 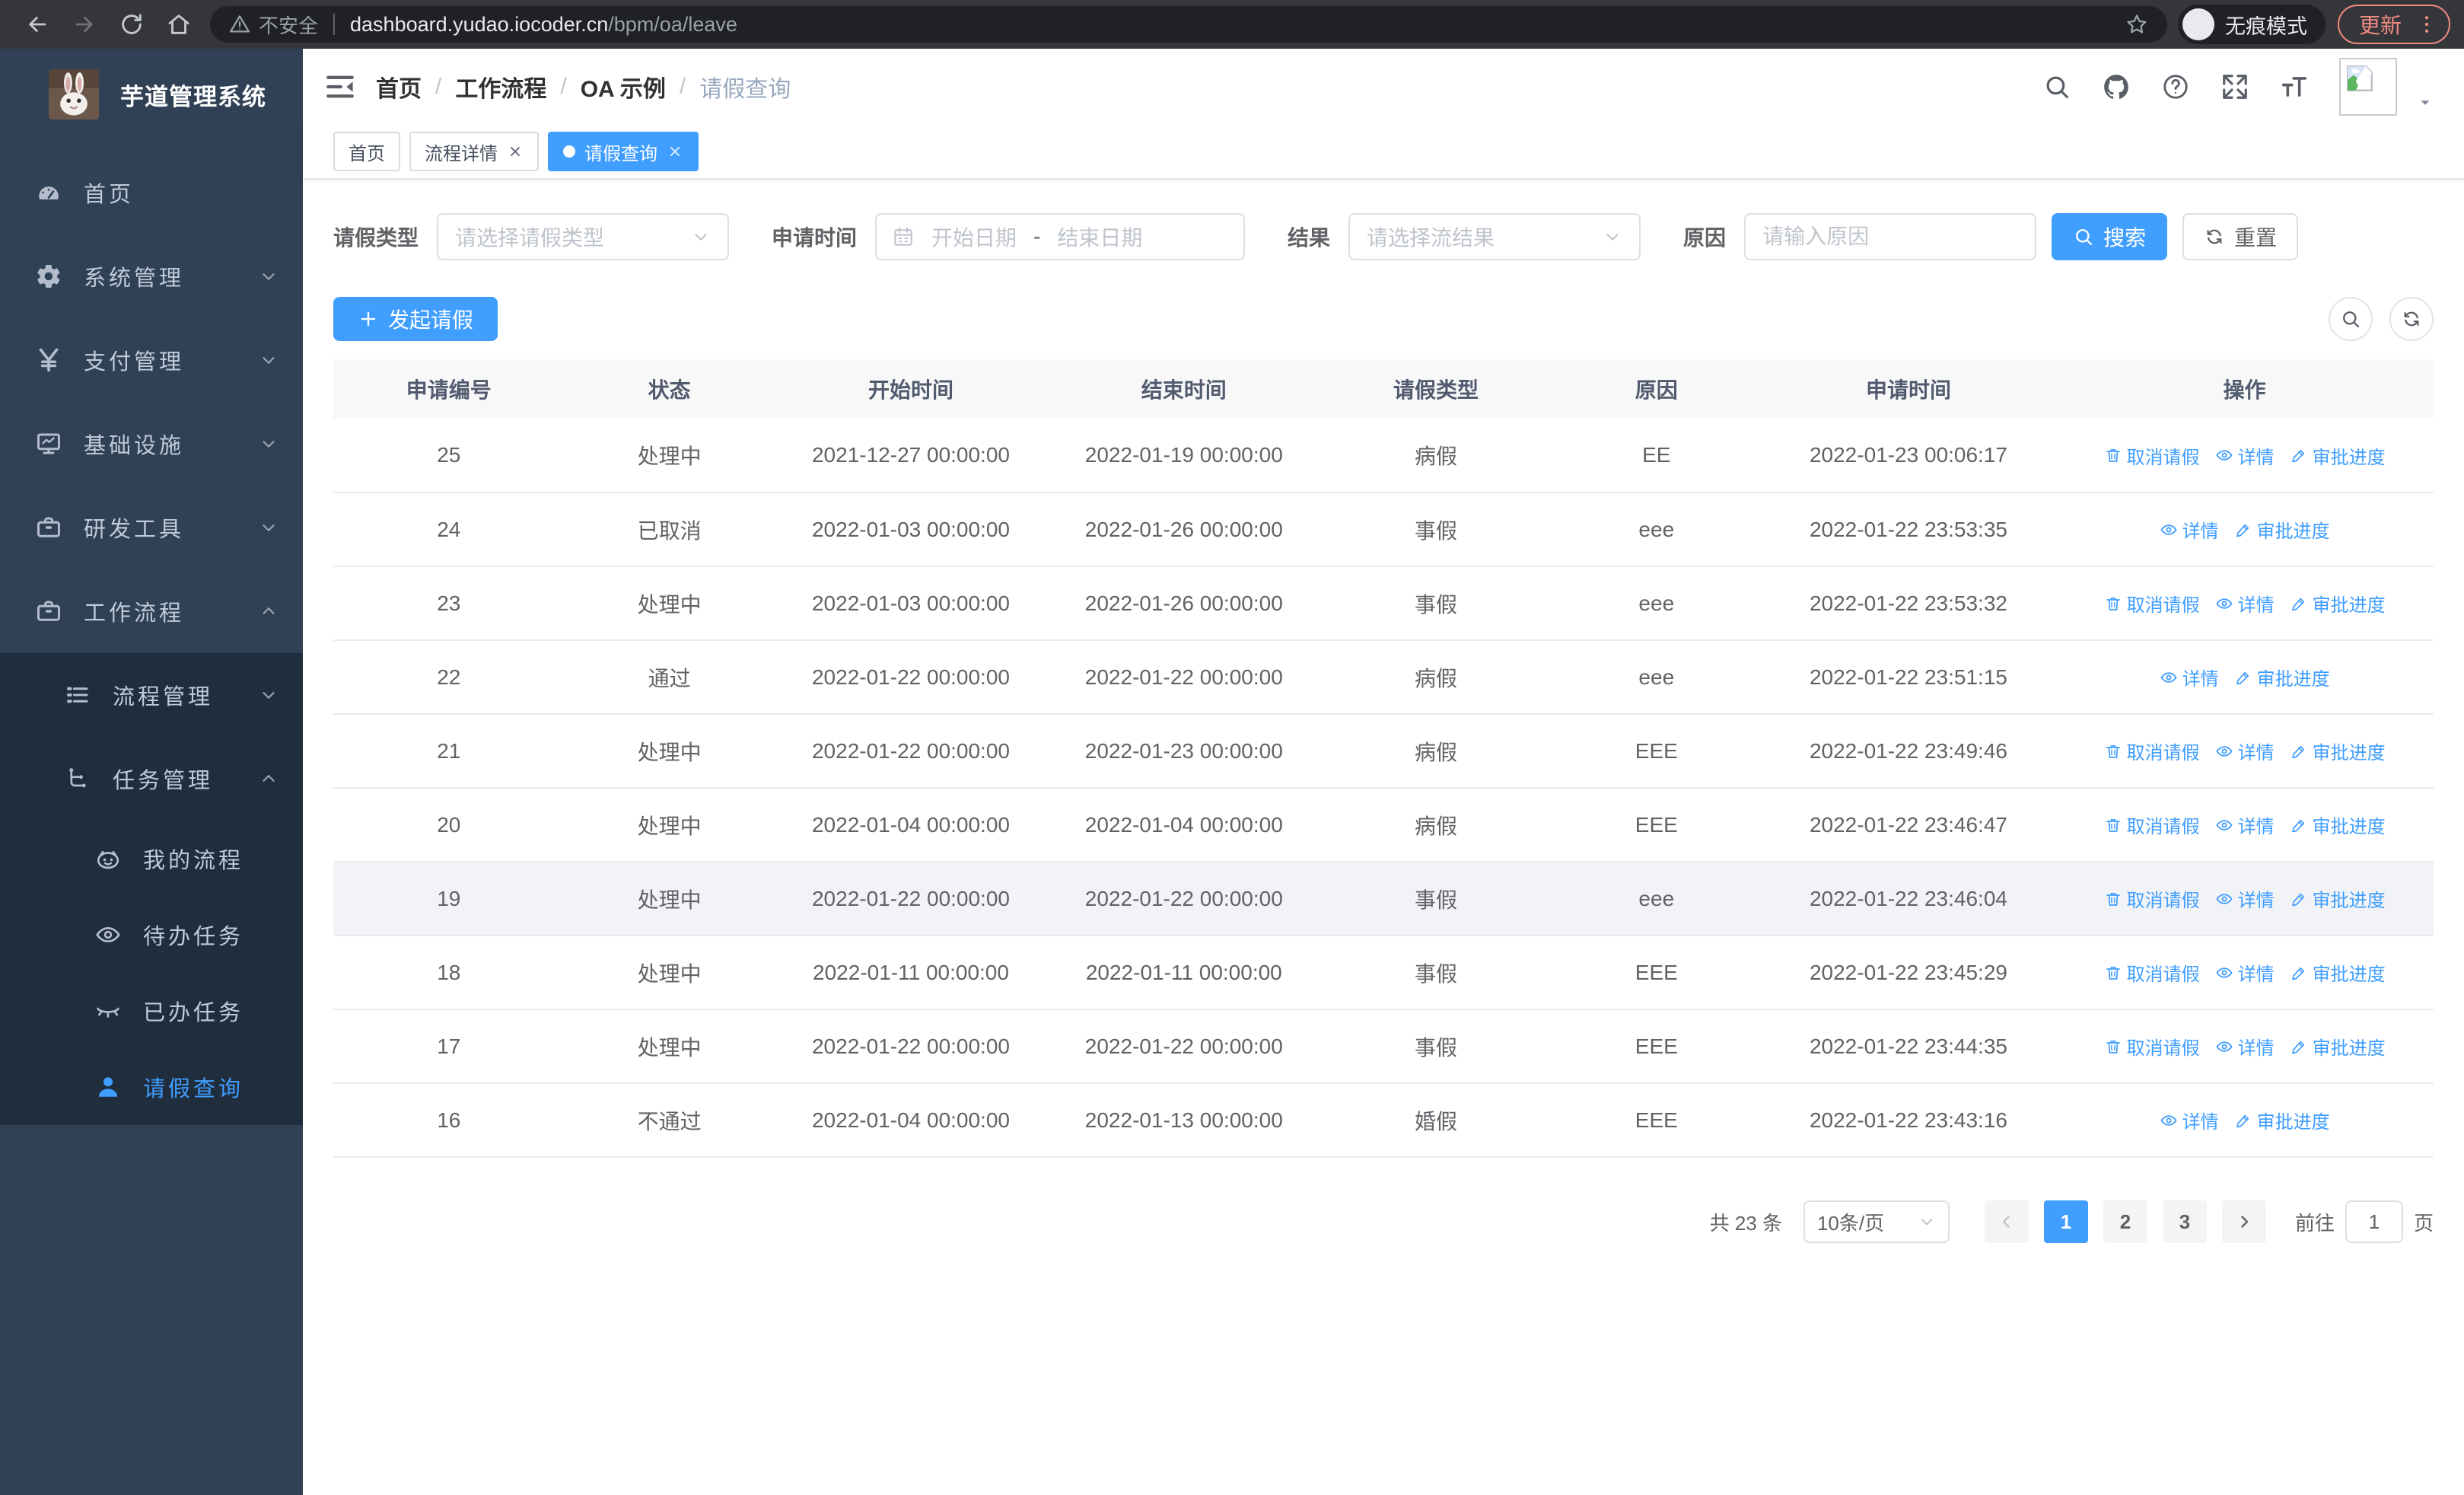 I want to click on cell-status: 已取消, so click(x=669, y=530).